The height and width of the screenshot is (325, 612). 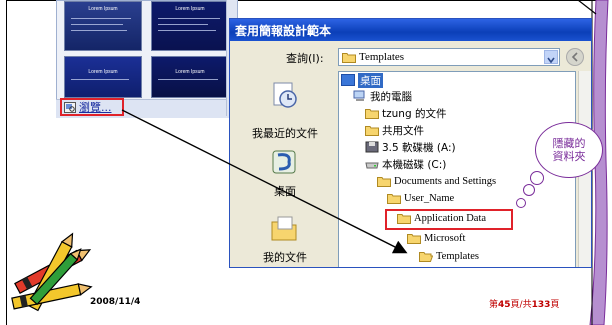 I want to click on my-documents-icon, so click(x=284, y=228).